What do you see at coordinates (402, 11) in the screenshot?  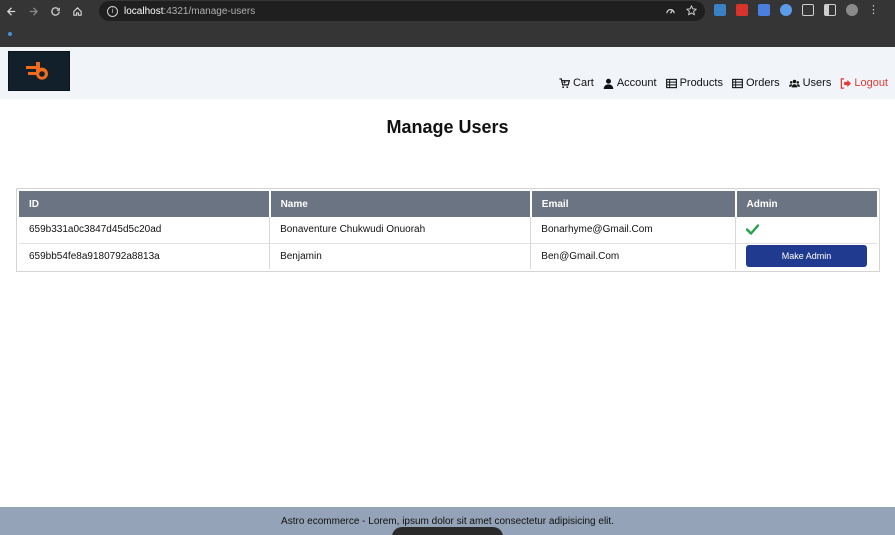 I see `address-bar: i localhost:4321/manage-users` at bounding box center [402, 11].